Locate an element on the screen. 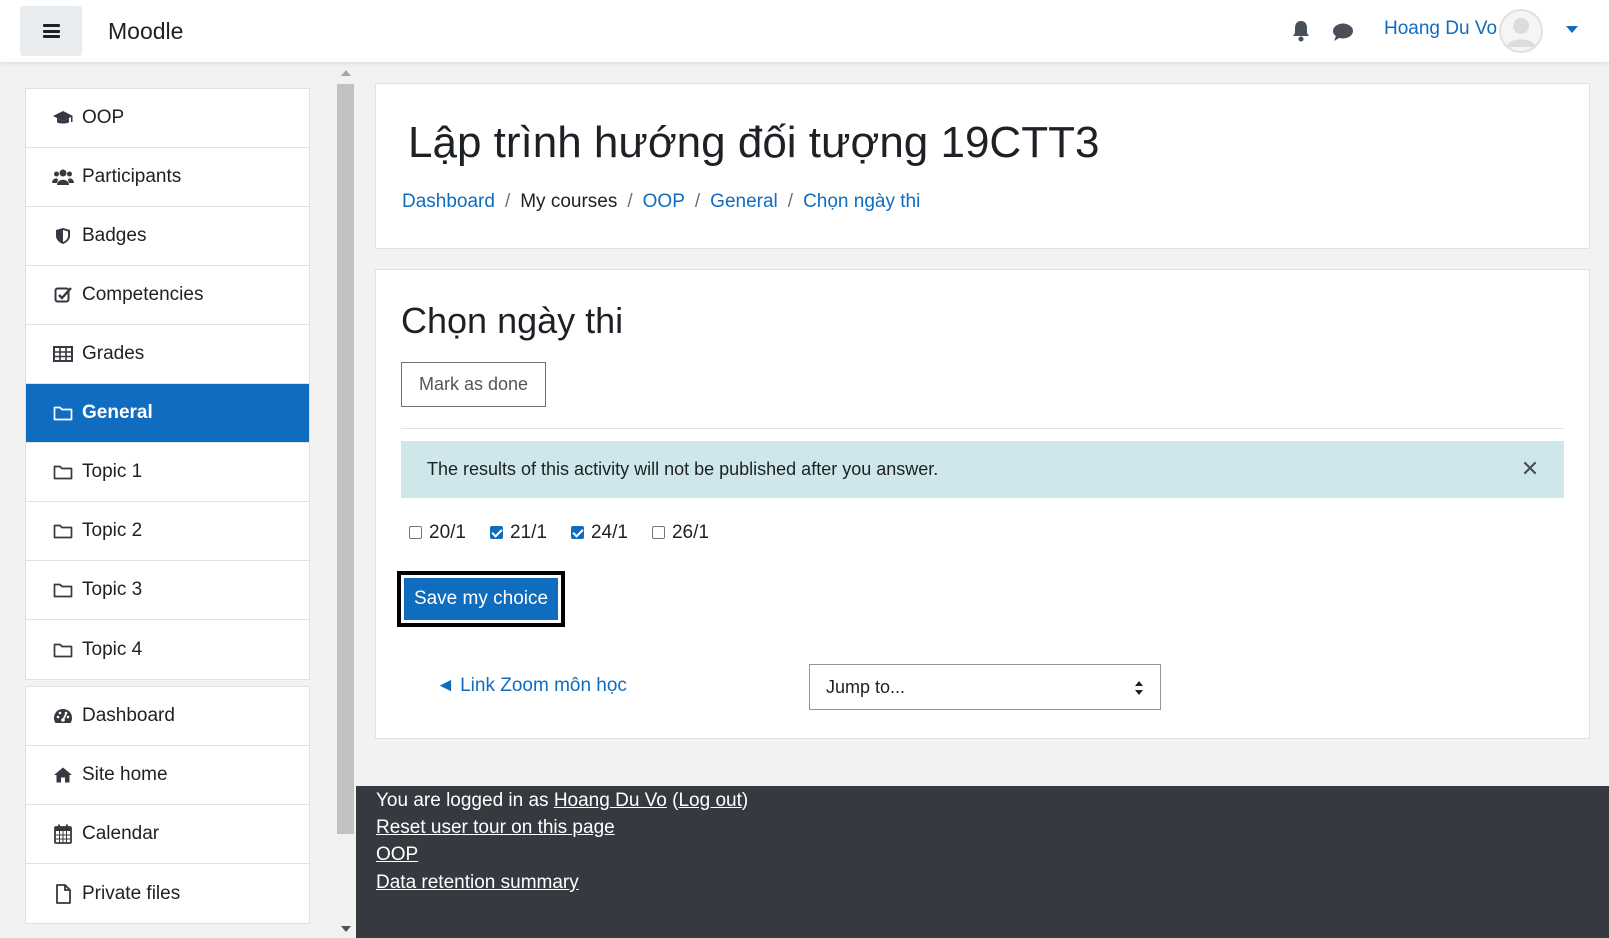 Image resolution: width=1609 pixels, height=938 pixels. dashboard-icon is located at coordinates (63, 716).